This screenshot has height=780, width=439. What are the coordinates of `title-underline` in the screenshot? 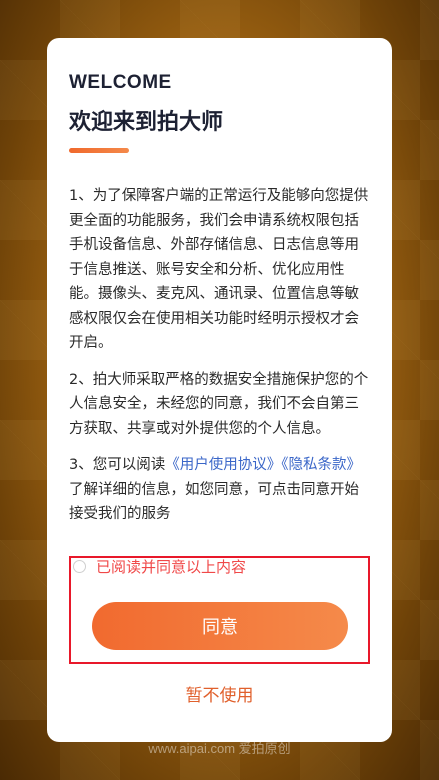 It's located at (99, 150).